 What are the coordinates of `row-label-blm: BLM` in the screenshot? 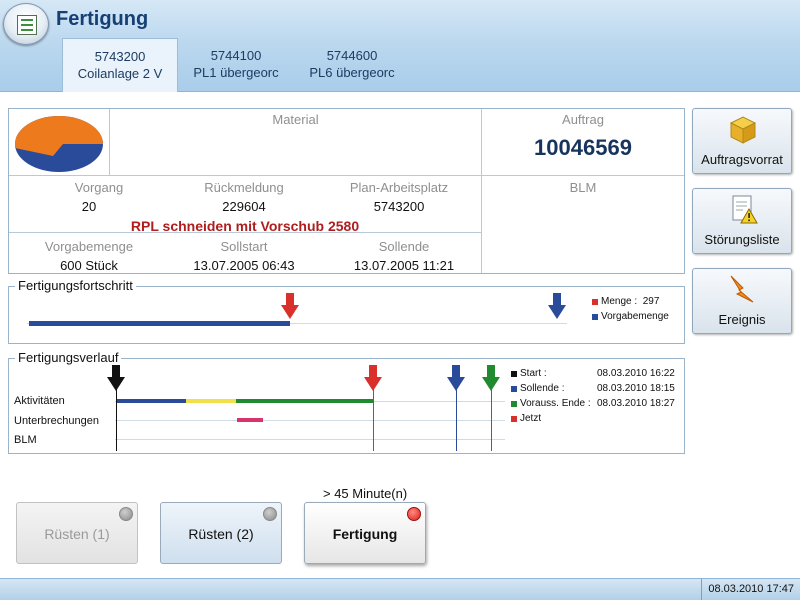 It's located at (25, 440).